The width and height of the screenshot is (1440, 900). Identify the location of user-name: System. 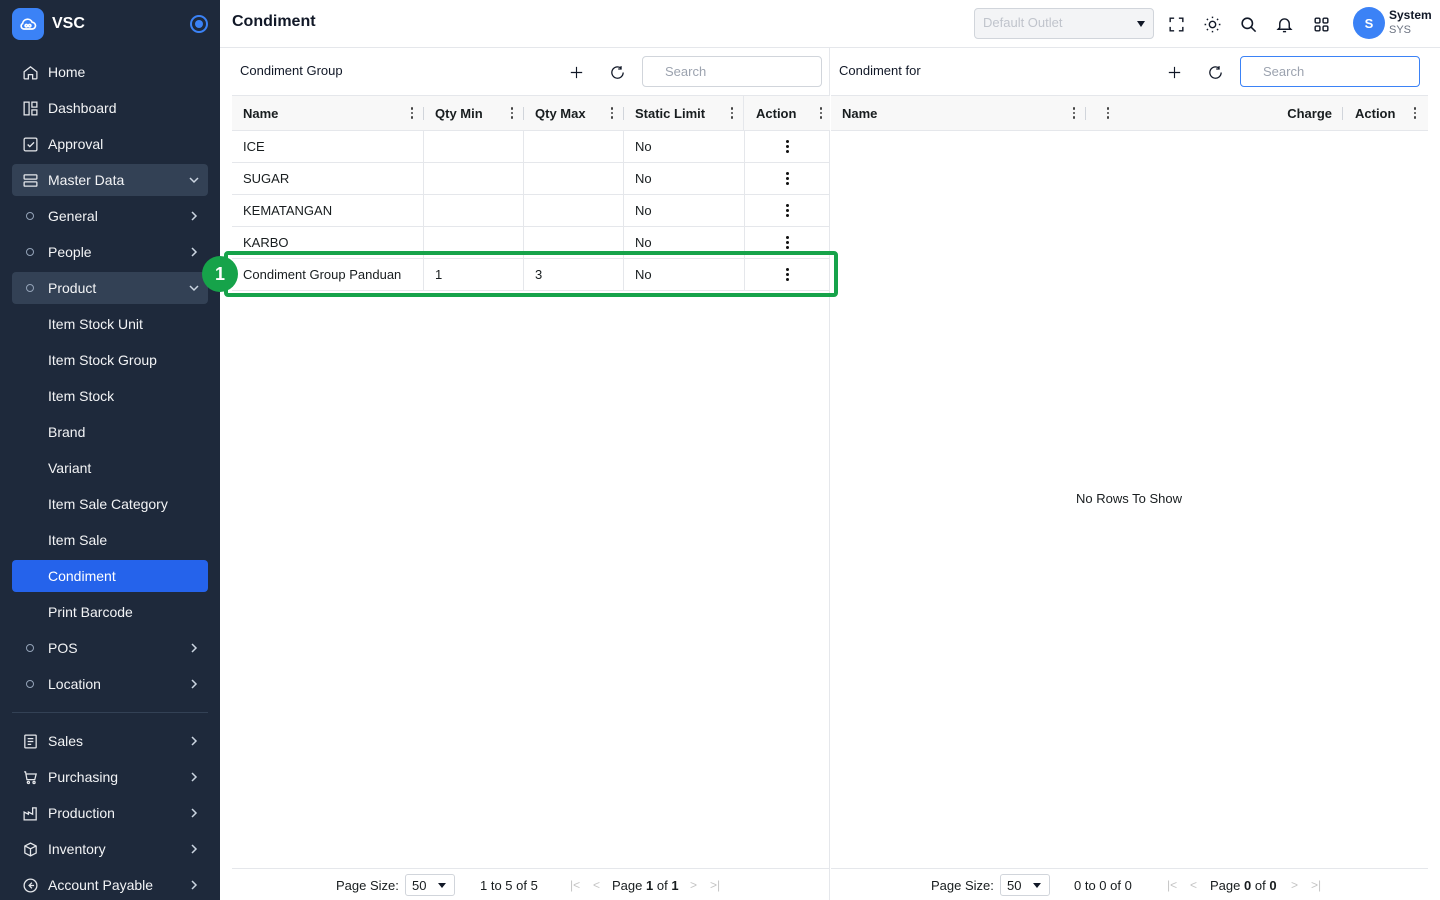
(1410, 15).